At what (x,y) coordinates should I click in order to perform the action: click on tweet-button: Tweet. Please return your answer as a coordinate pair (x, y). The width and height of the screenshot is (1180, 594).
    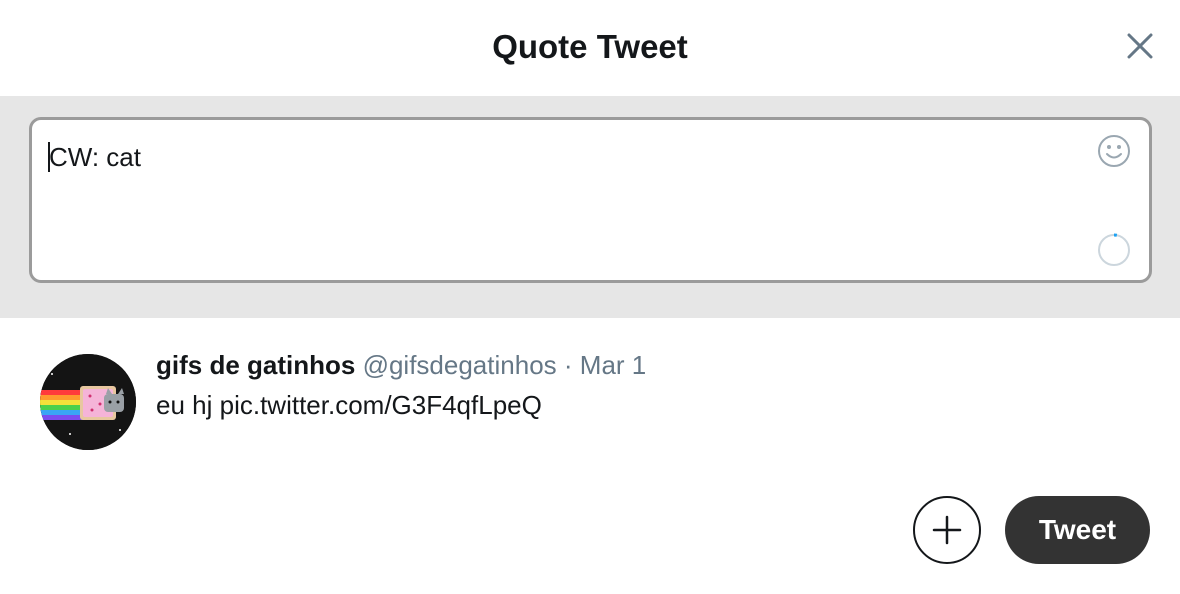
    Looking at the image, I should click on (1077, 530).